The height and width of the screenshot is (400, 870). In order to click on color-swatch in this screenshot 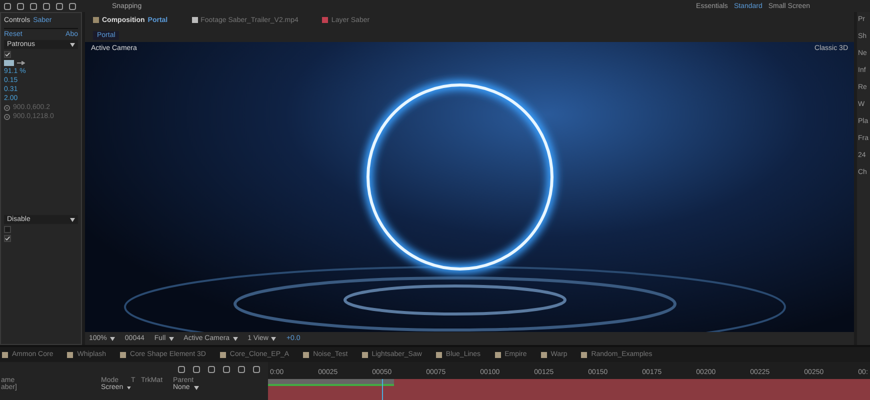, I will do `click(9, 63)`.